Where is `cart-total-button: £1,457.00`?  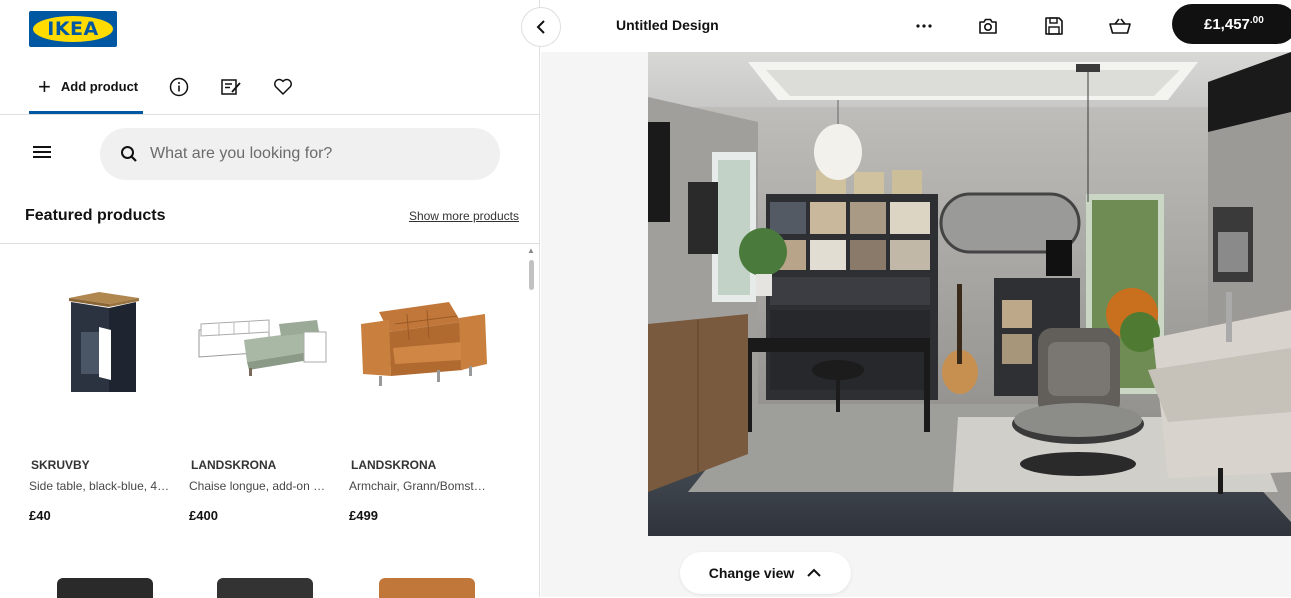
cart-total-button: £1,457.00 is located at coordinates (1231, 24).